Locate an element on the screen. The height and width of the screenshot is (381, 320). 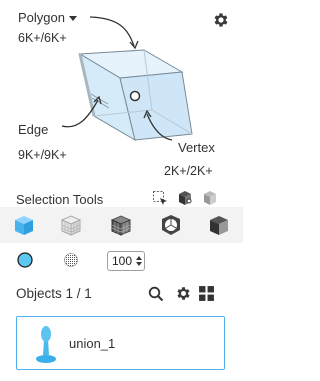
cursor-select-icon is located at coordinates (160, 198).